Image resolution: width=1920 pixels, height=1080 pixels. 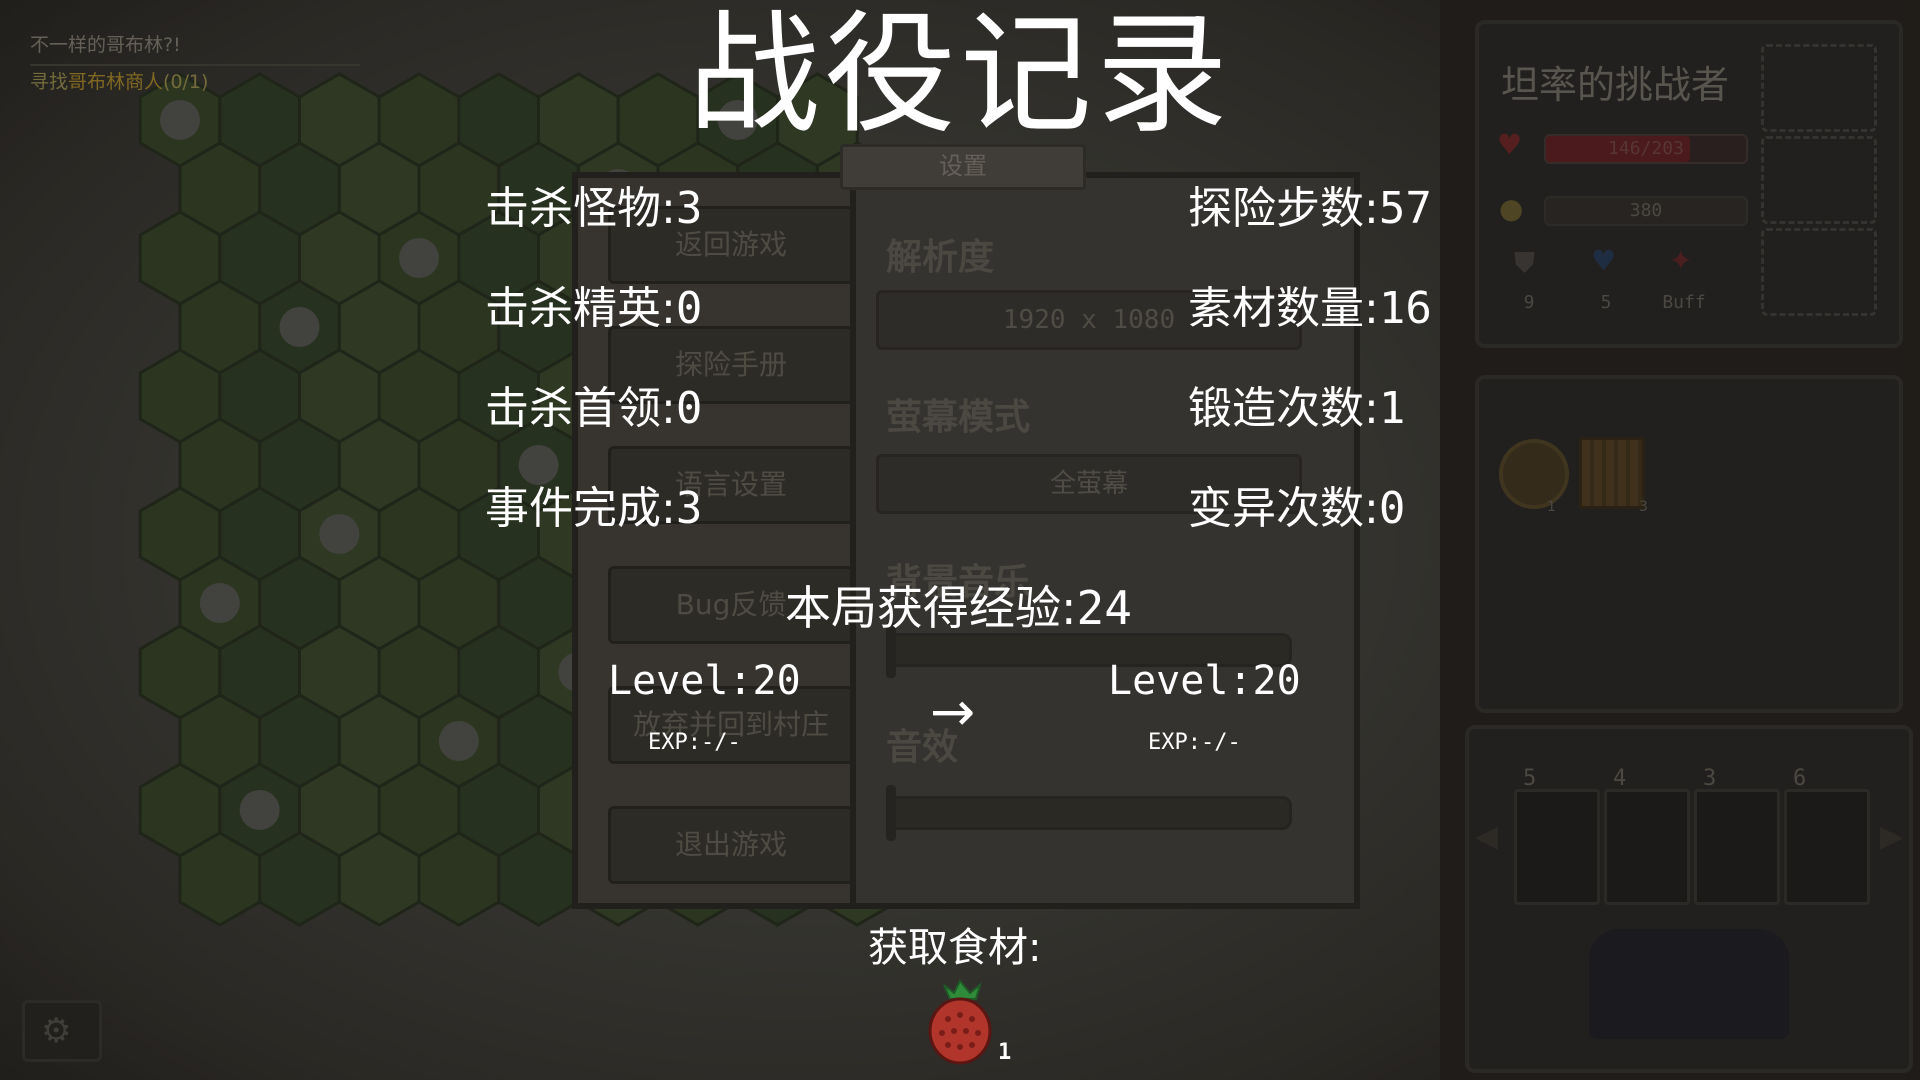 What do you see at coordinates (1405, 208) in the screenshot?
I see `stat-value: 57` at bounding box center [1405, 208].